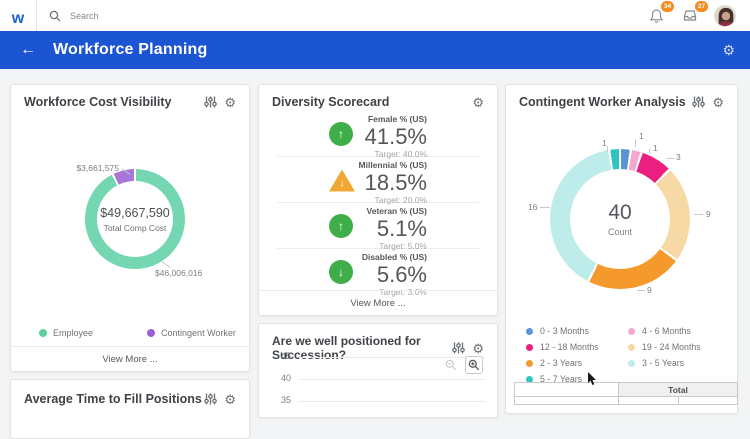 This screenshot has width=750, height=439. What do you see at coordinates (577, 363) in the screenshot?
I see `legend-item: 2 - 3 Years` at bounding box center [577, 363].